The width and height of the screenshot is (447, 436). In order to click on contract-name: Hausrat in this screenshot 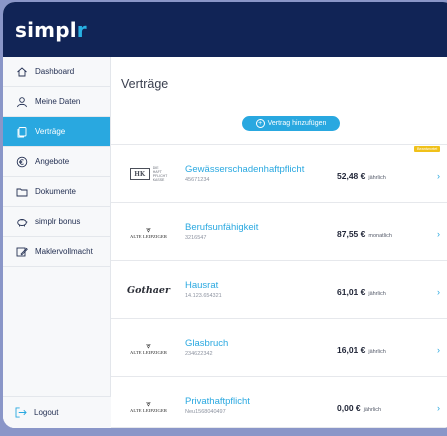, I will do `click(202, 285)`.